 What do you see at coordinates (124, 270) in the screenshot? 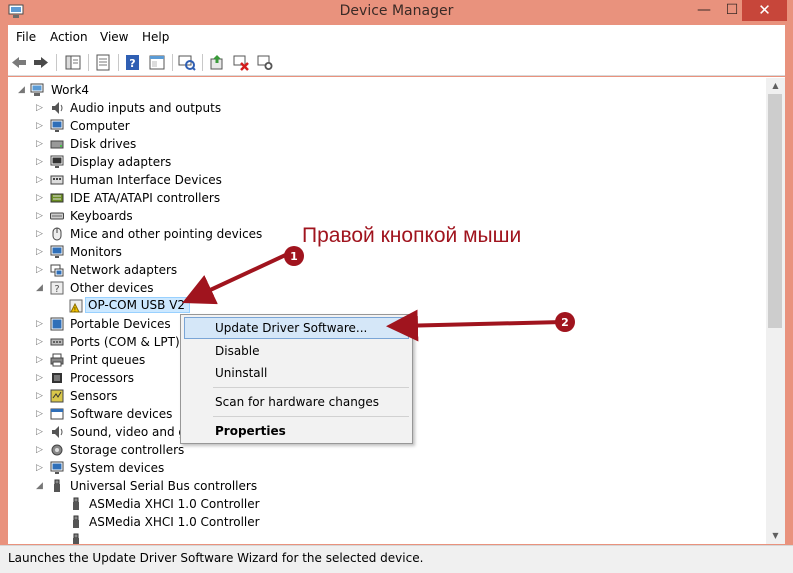
I see `tree-label: Network adapters` at bounding box center [124, 270].